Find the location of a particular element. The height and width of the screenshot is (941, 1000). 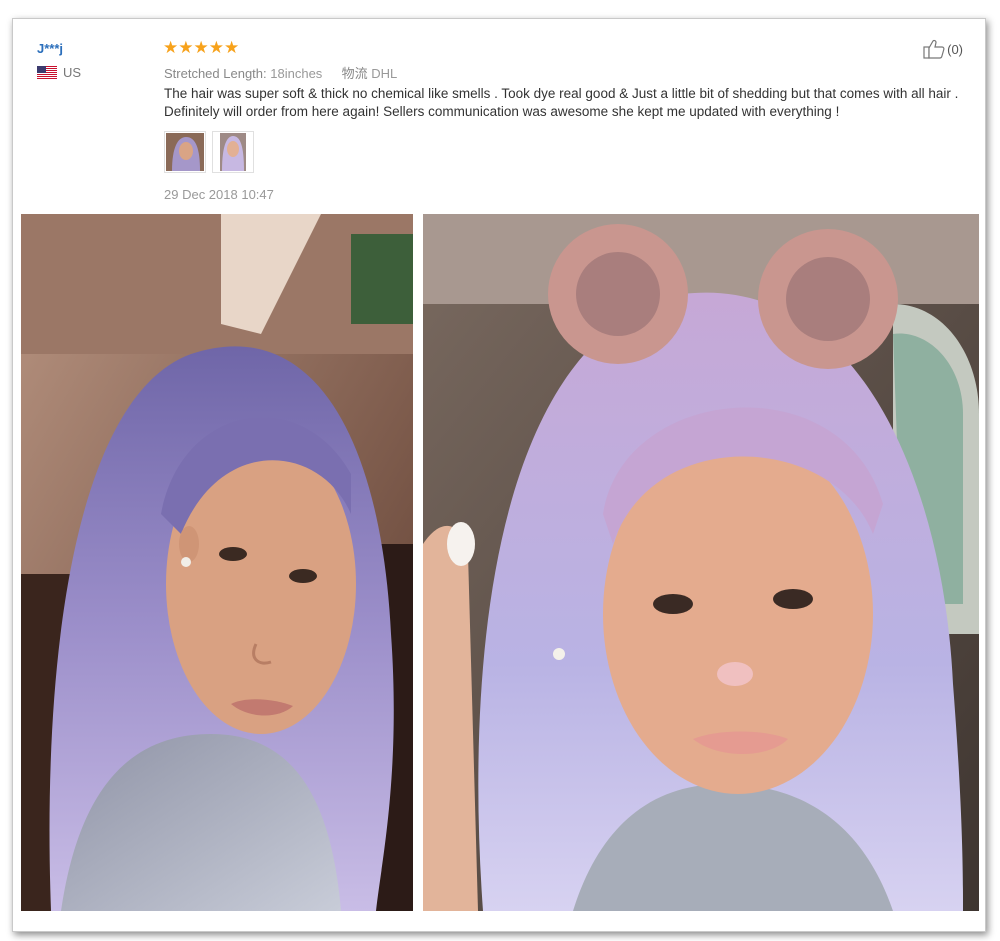

us-flag-icon is located at coordinates (47, 72).